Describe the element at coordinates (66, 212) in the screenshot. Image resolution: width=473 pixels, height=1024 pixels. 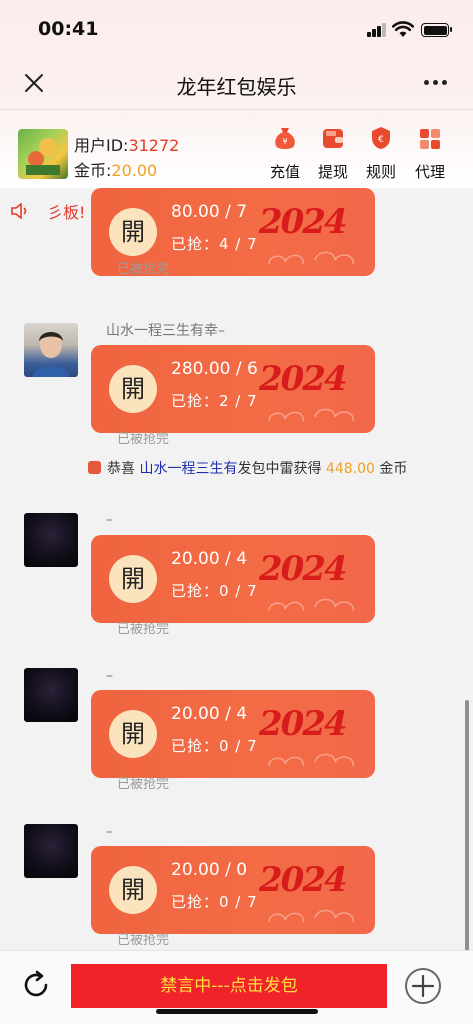
I see `announcement-text: 彡板!` at that location.